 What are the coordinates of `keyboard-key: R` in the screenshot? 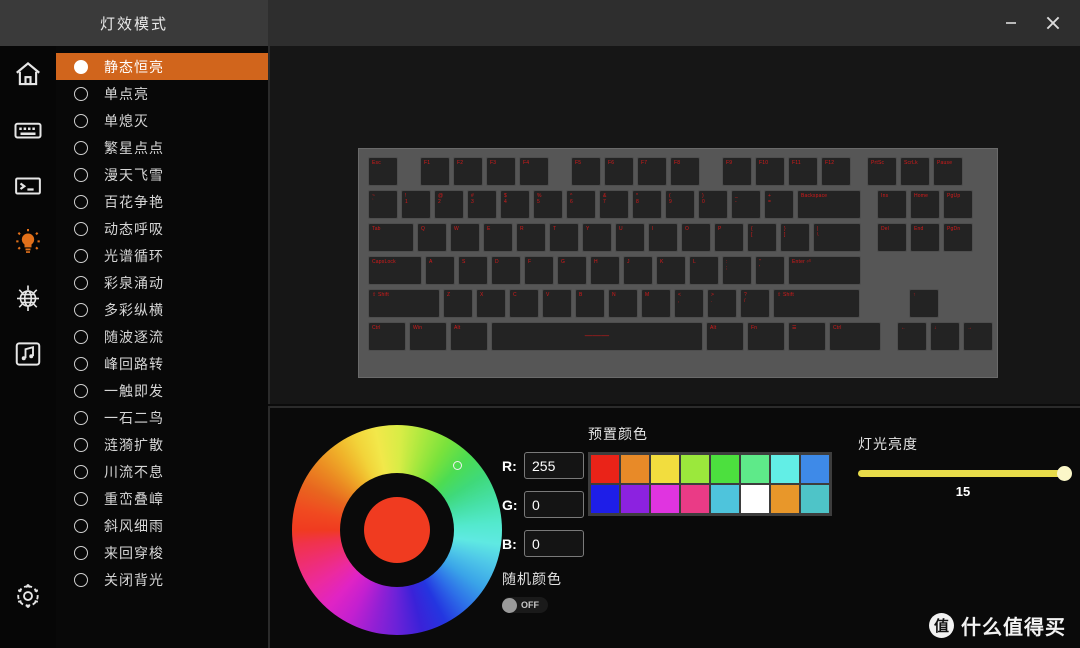 It's located at (531, 237).